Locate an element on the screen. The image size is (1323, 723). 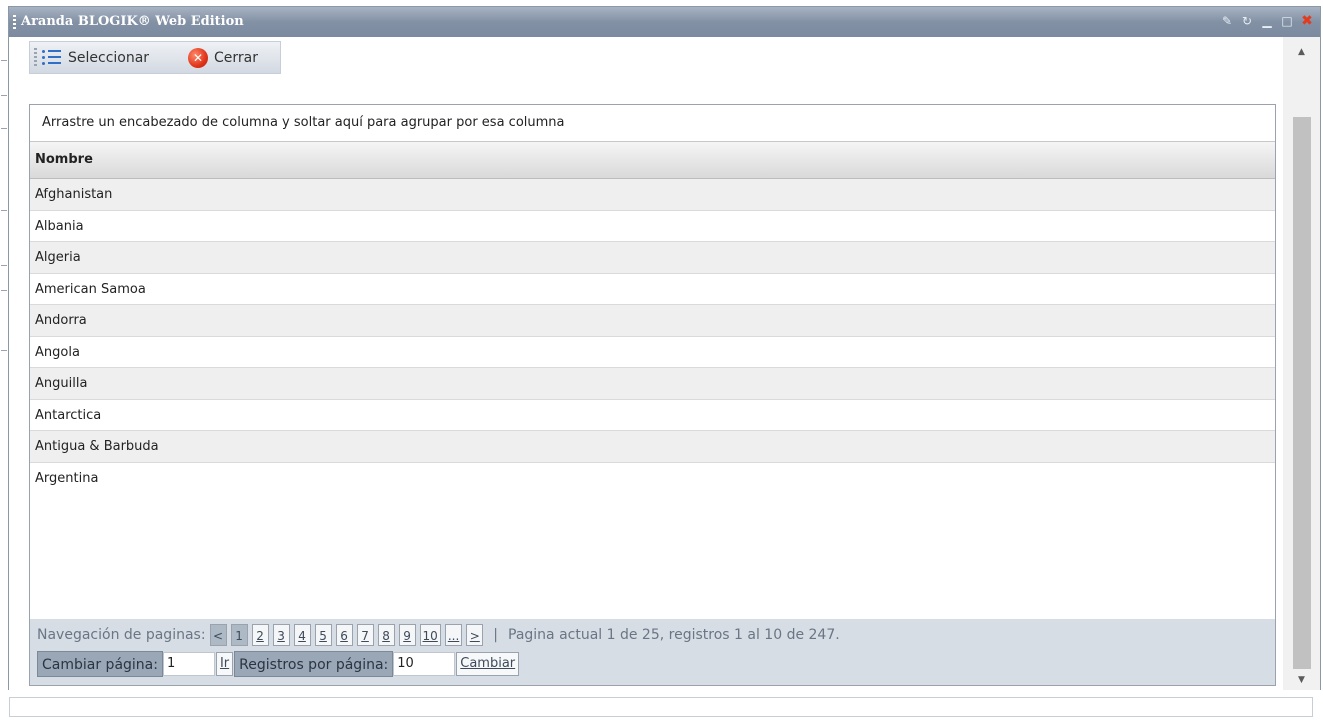
minimize-icon: ▁ is located at coordinates (1267, 21).